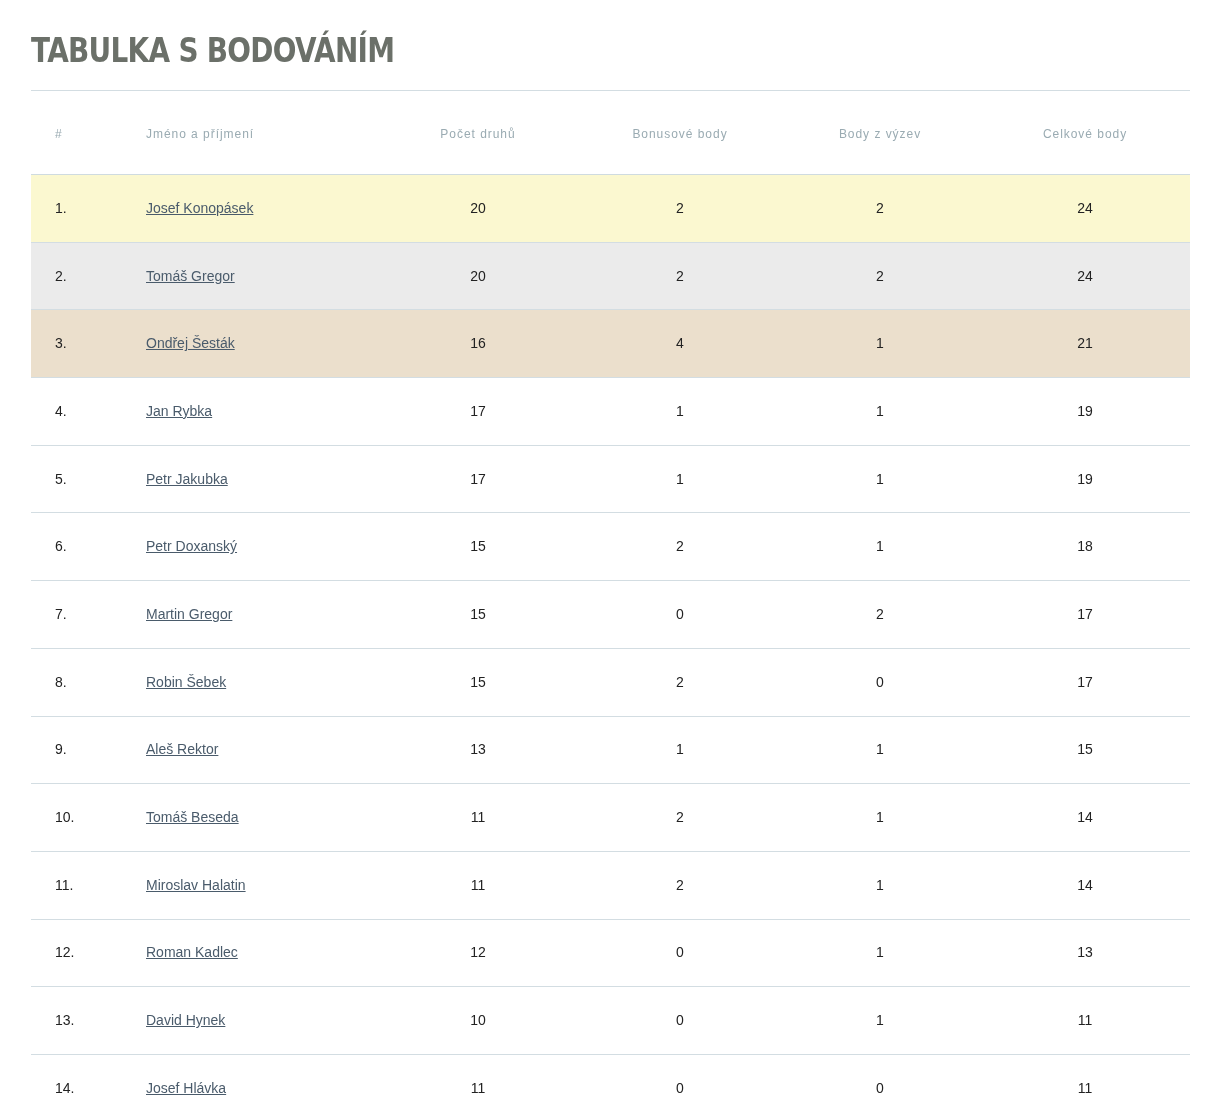 This screenshot has width=1225, height=1118. I want to click on rank-cell: 9., so click(61, 749).